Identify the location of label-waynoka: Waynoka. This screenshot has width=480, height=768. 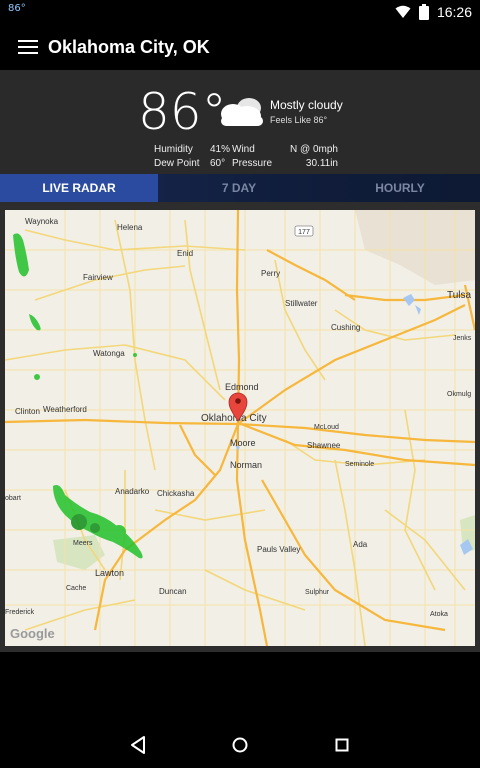
(42, 221).